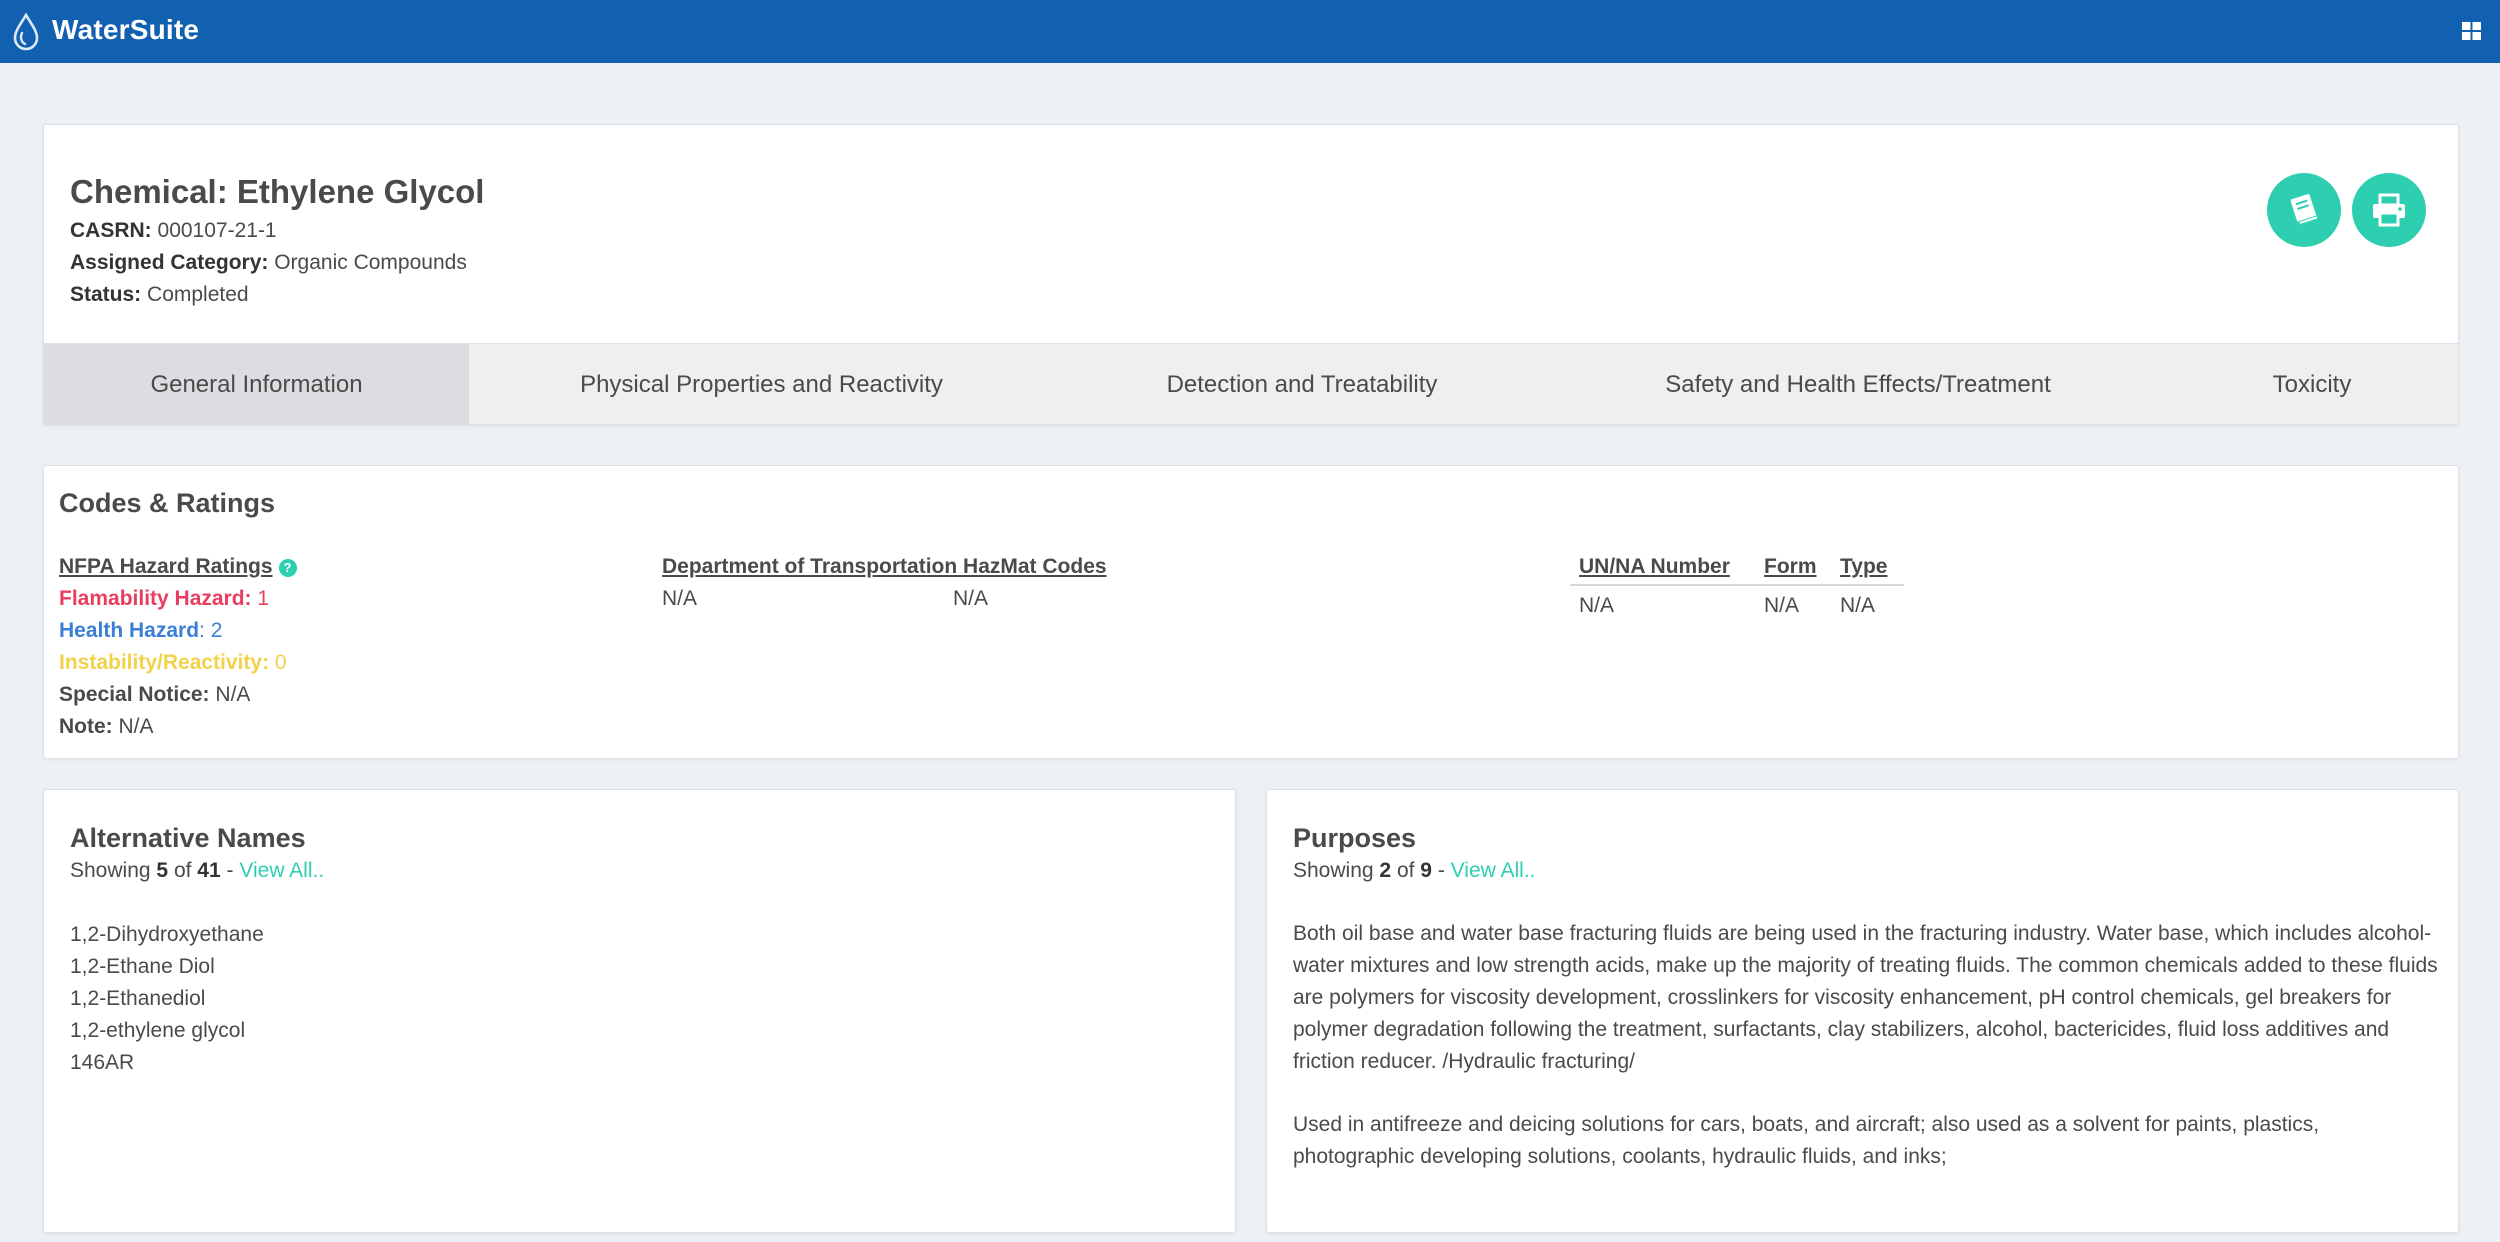 This screenshot has height=1242, width=2500. What do you see at coordinates (188, 838) in the screenshot?
I see `alternative-names-title: Alternative Names` at bounding box center [188, 838].